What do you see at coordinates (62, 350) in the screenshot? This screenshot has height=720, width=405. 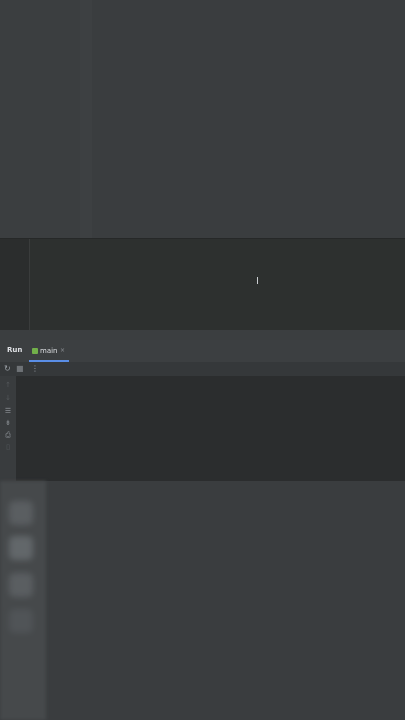 I see `tab-close-icon: ×` at bounding box center [62, 350].